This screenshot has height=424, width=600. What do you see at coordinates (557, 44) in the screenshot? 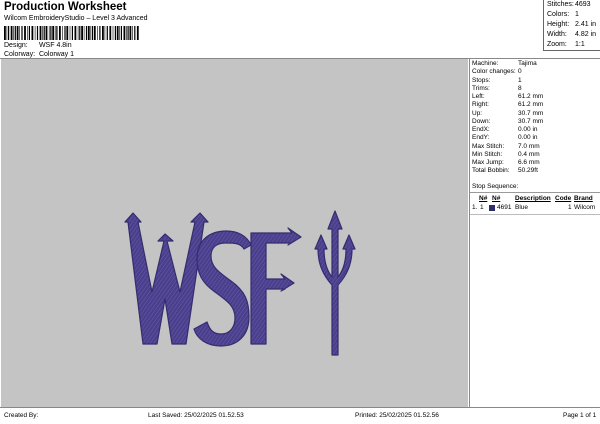
I see `zoom-label: Zoom:` at bounding box center [557, 44].